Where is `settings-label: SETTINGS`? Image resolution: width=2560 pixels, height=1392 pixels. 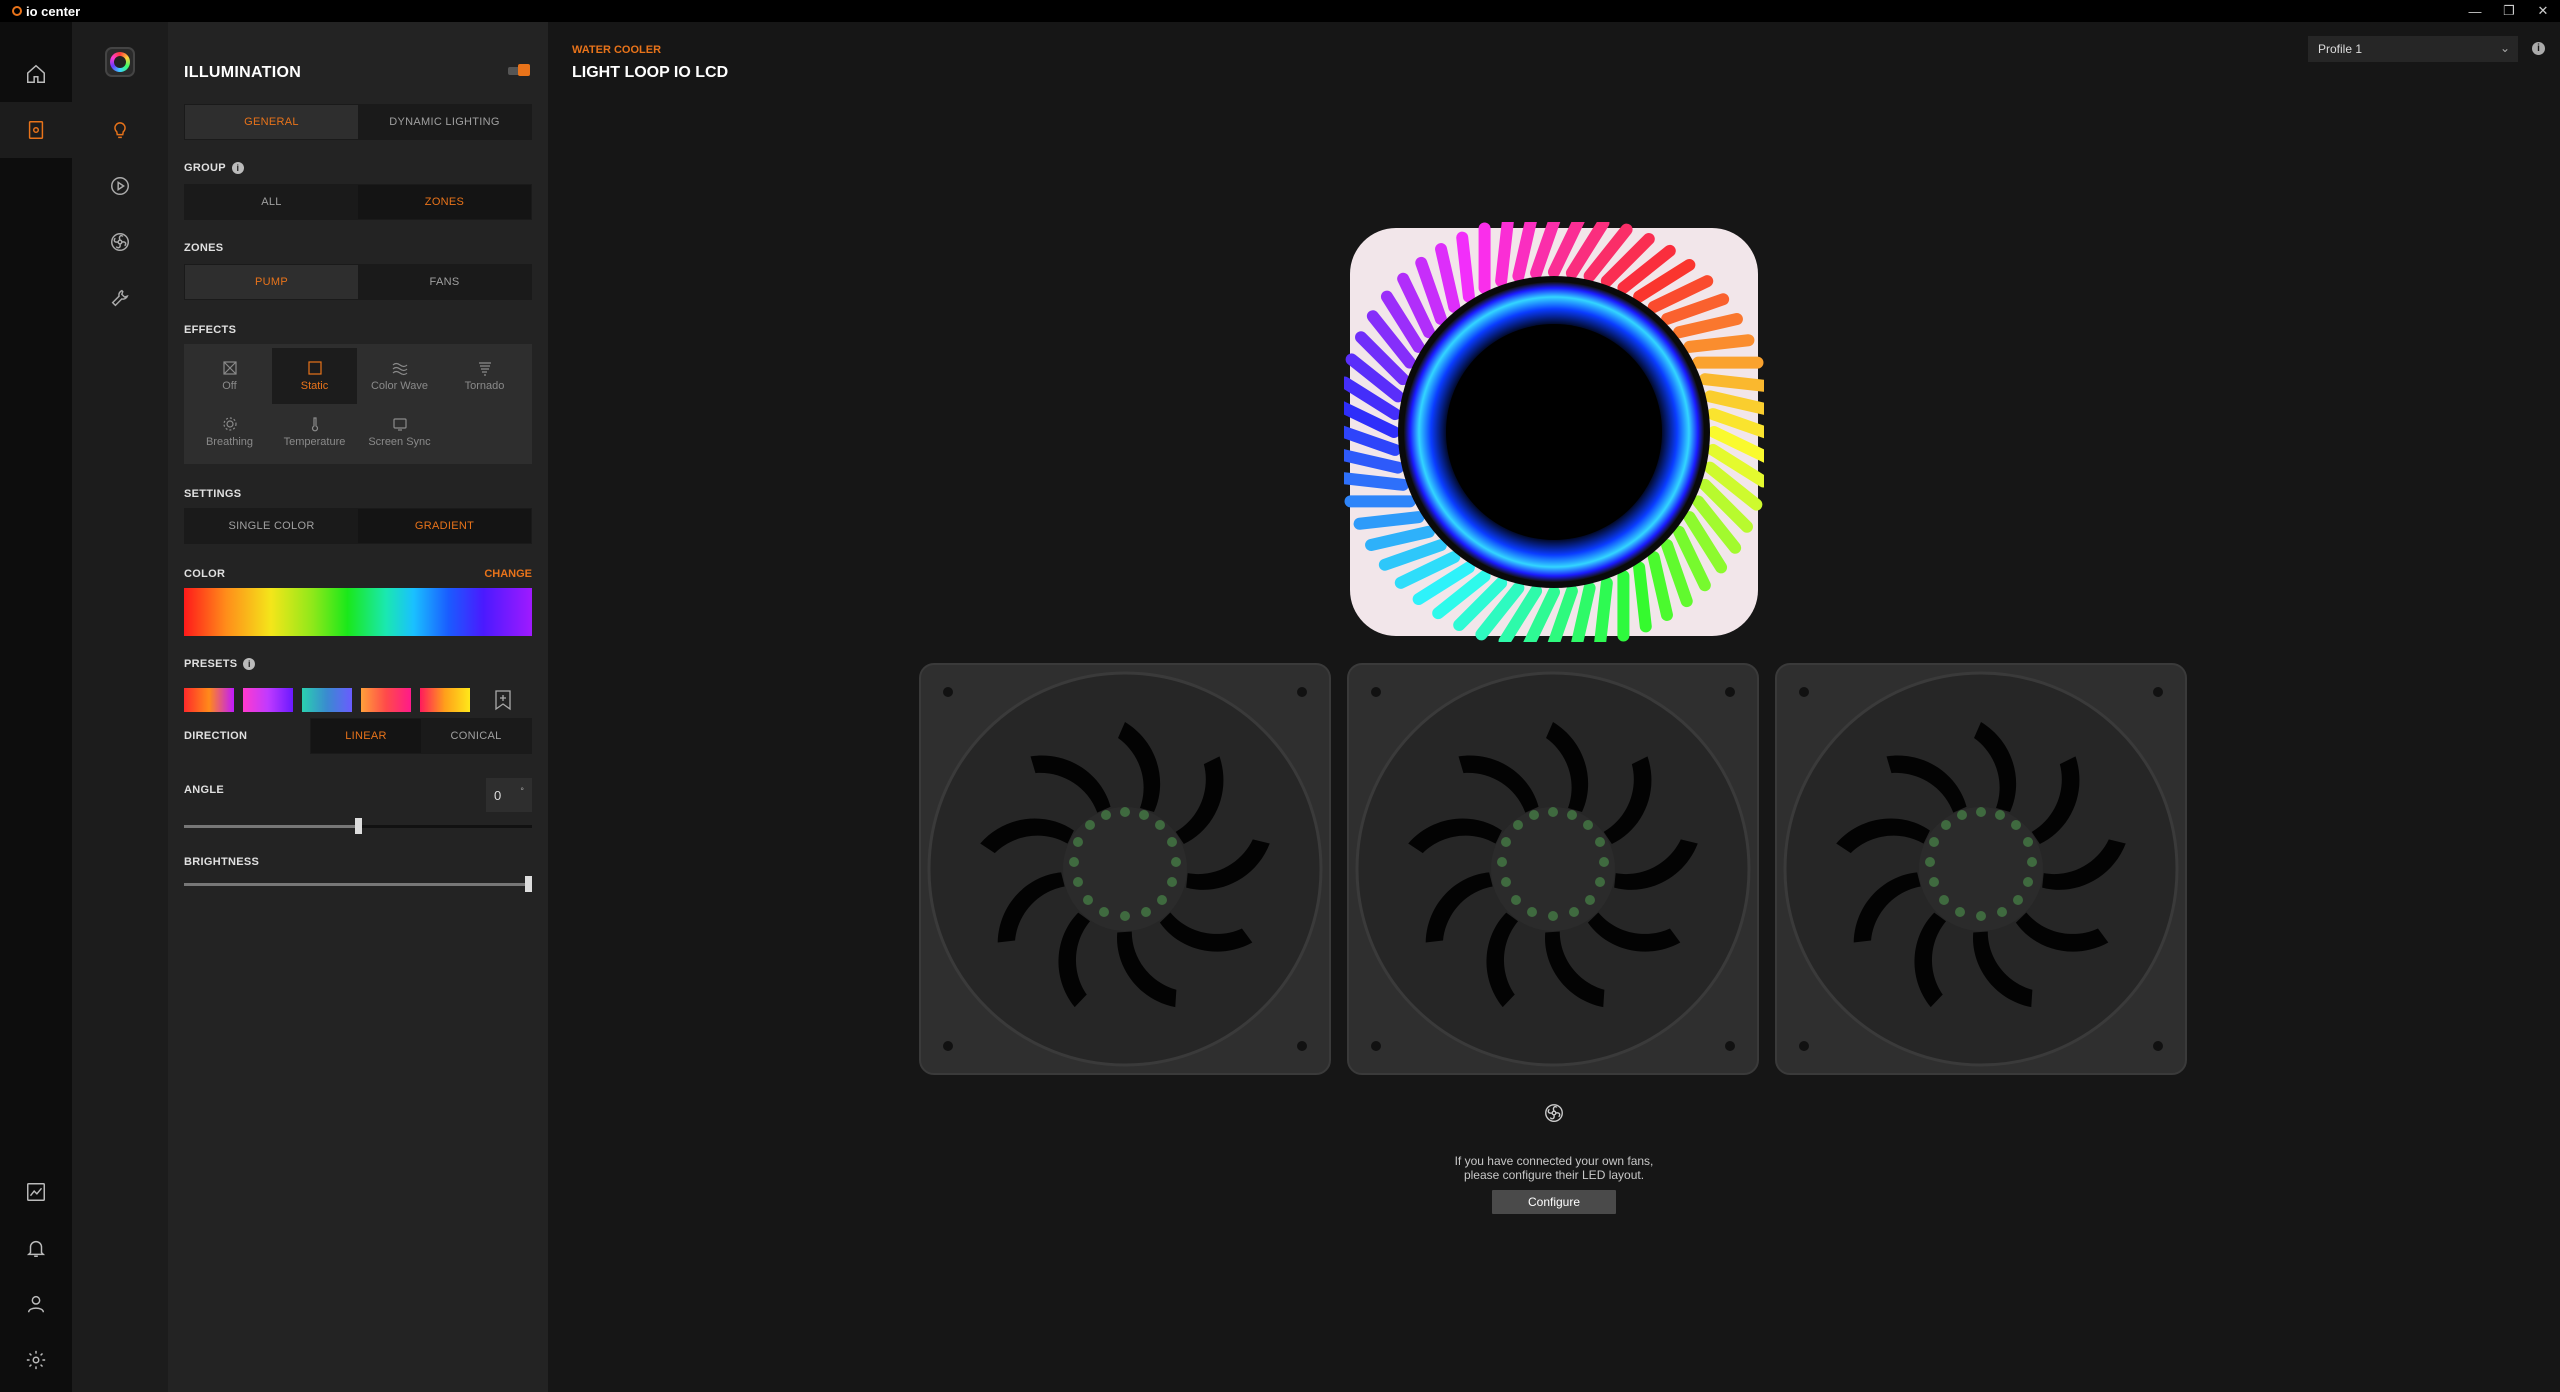 settings-label: SETTINGS is located at coordinates (213, 494).